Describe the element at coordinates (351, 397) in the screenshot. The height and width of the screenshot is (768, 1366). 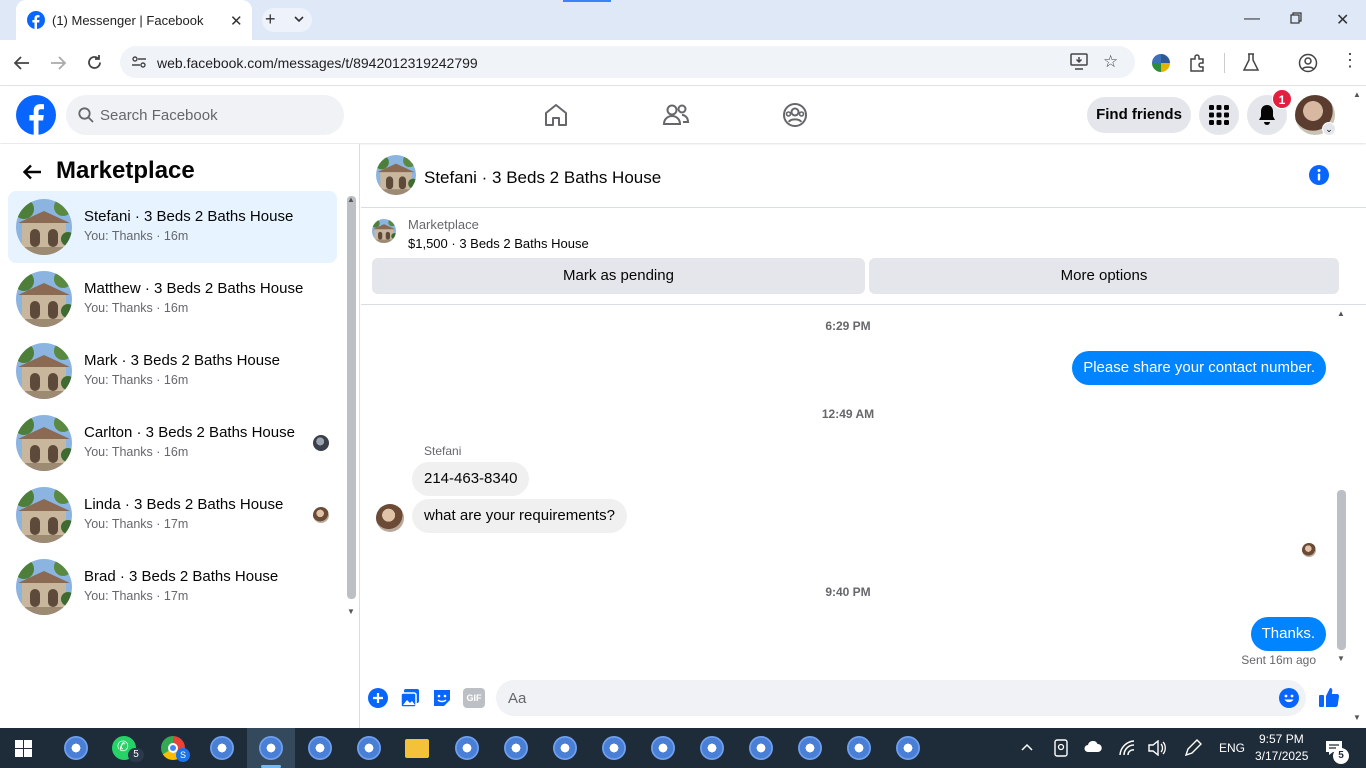
I see `conversation-list-scrollbar` at that location.